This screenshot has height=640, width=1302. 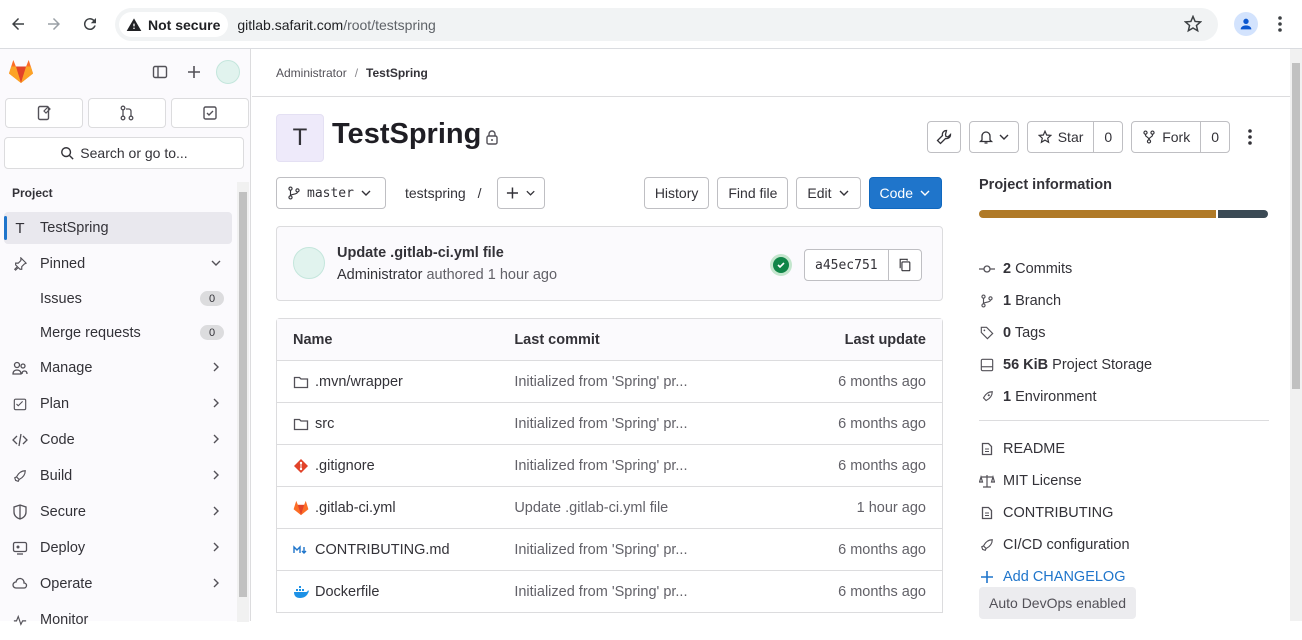 What do you see at coordinates (56, 476) in the screenshot?
I see `sidebar-item-label: Build` at bounding box center [56, 476].